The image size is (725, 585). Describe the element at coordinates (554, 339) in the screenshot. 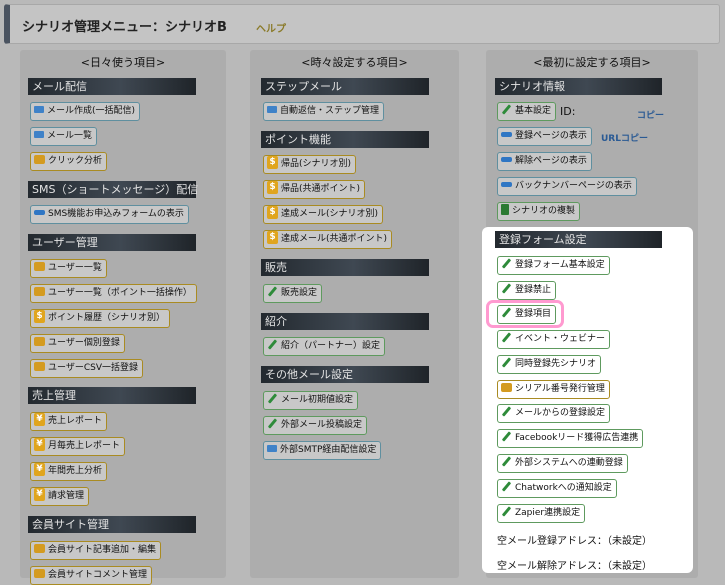

I see `event-webinar-button: イベント・ウェビナー` at that location.